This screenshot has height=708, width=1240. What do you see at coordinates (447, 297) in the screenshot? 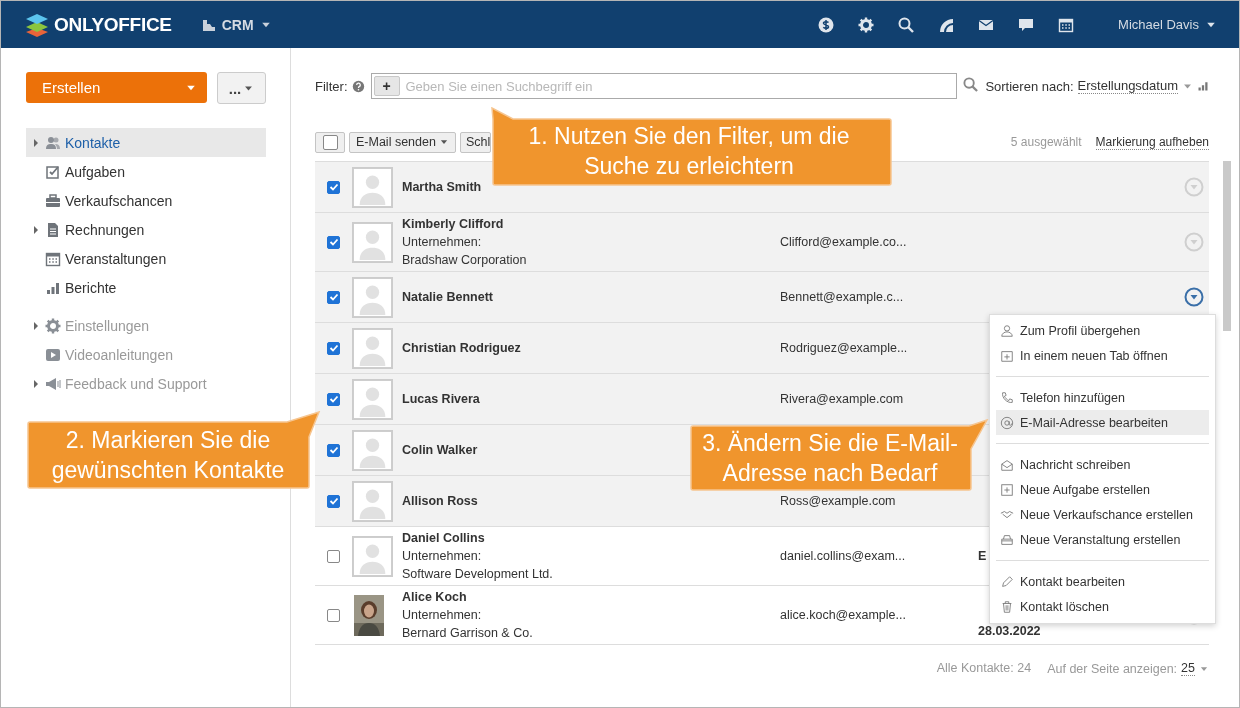
I see `contact-name: Natalie Bennett` at bounding box center [447, 297].